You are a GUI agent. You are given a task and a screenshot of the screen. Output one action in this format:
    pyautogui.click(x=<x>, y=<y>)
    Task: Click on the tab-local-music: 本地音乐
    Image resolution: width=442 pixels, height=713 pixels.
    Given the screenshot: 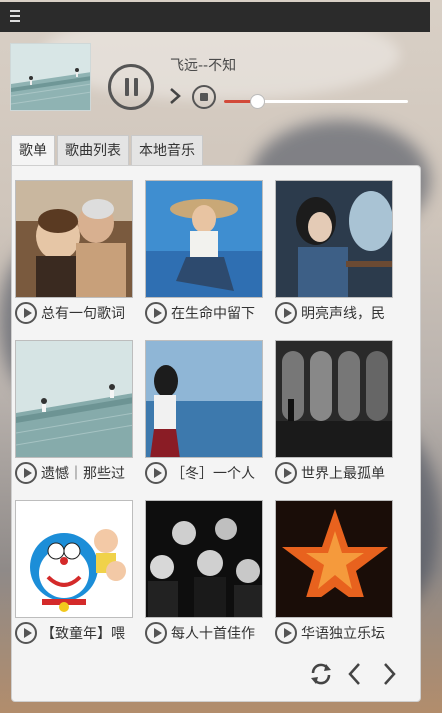 What is the action you would take?
    pyautogui.click(x=167, y=150)
    